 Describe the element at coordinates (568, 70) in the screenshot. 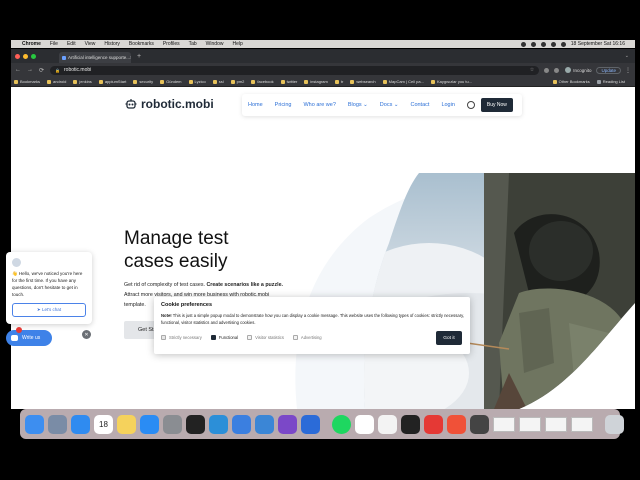

I see `incognito-icon` at that location.